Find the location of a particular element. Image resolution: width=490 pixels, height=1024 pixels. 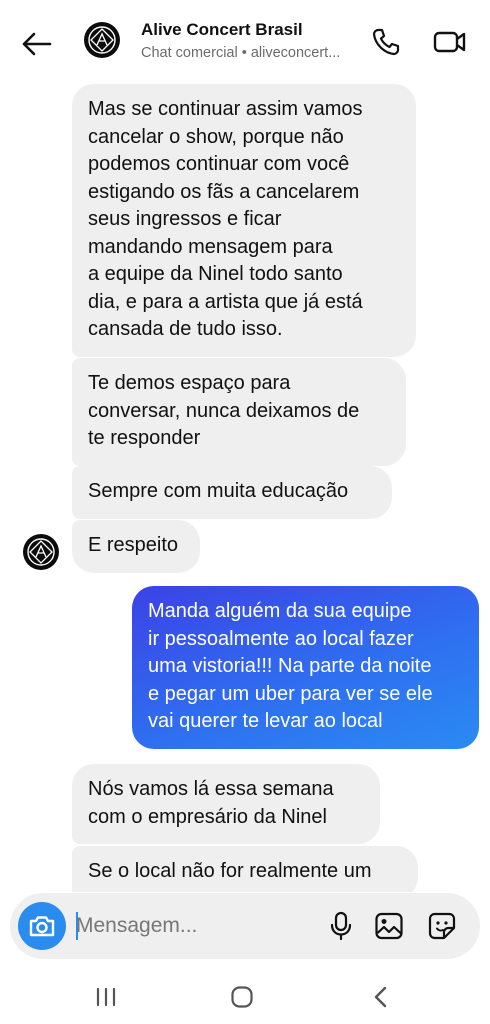

message-bubble: E respeito is located at coordinates (136, 546).